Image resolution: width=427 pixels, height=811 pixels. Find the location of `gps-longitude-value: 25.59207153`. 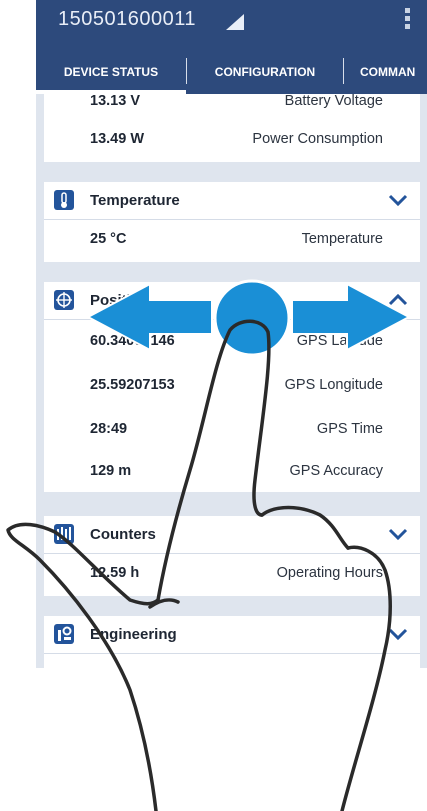

gps-longitude-value: 25.59207153 is located at coordinates (132, 385).